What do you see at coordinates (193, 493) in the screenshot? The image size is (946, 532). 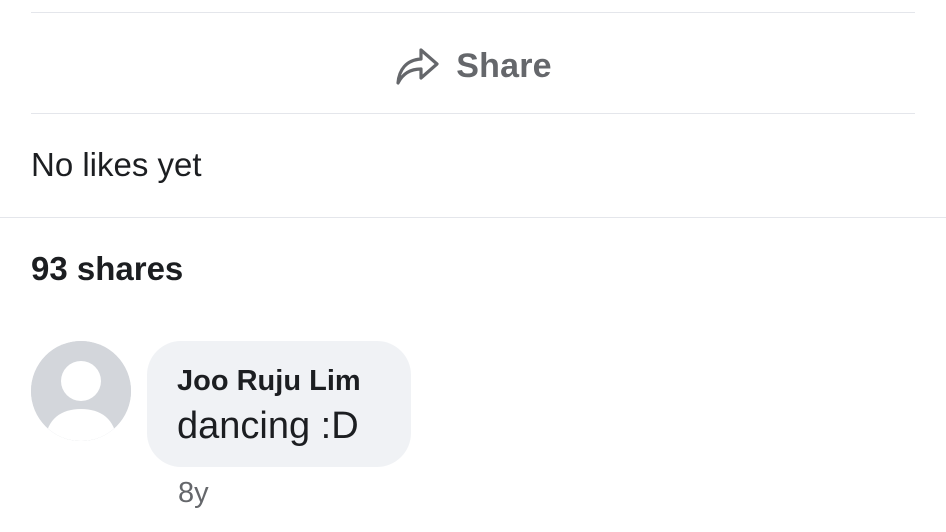 I see `comment-timestamp: 8y` at bounding box center [193, 493].